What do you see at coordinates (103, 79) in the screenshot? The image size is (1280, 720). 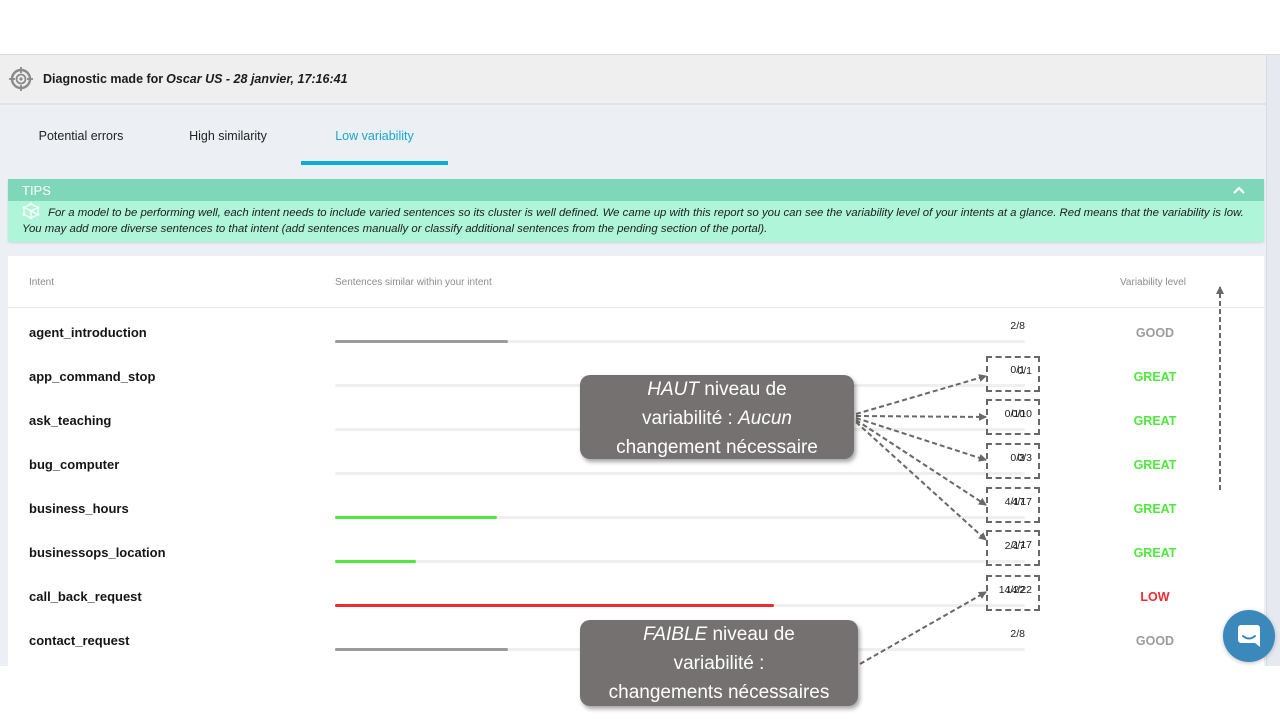 I see `title-prefix: Diagnostic made for` at bounding box center [103, 79].